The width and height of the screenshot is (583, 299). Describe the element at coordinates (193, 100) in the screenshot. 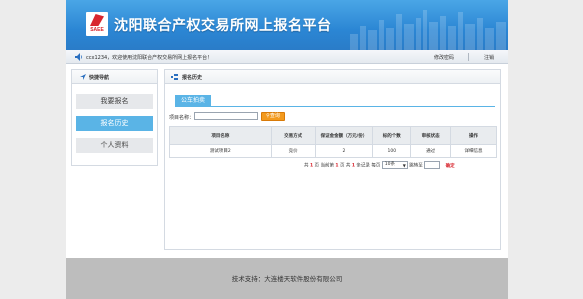

I see `tab-bus-auction: 公车拍卖` at that location.